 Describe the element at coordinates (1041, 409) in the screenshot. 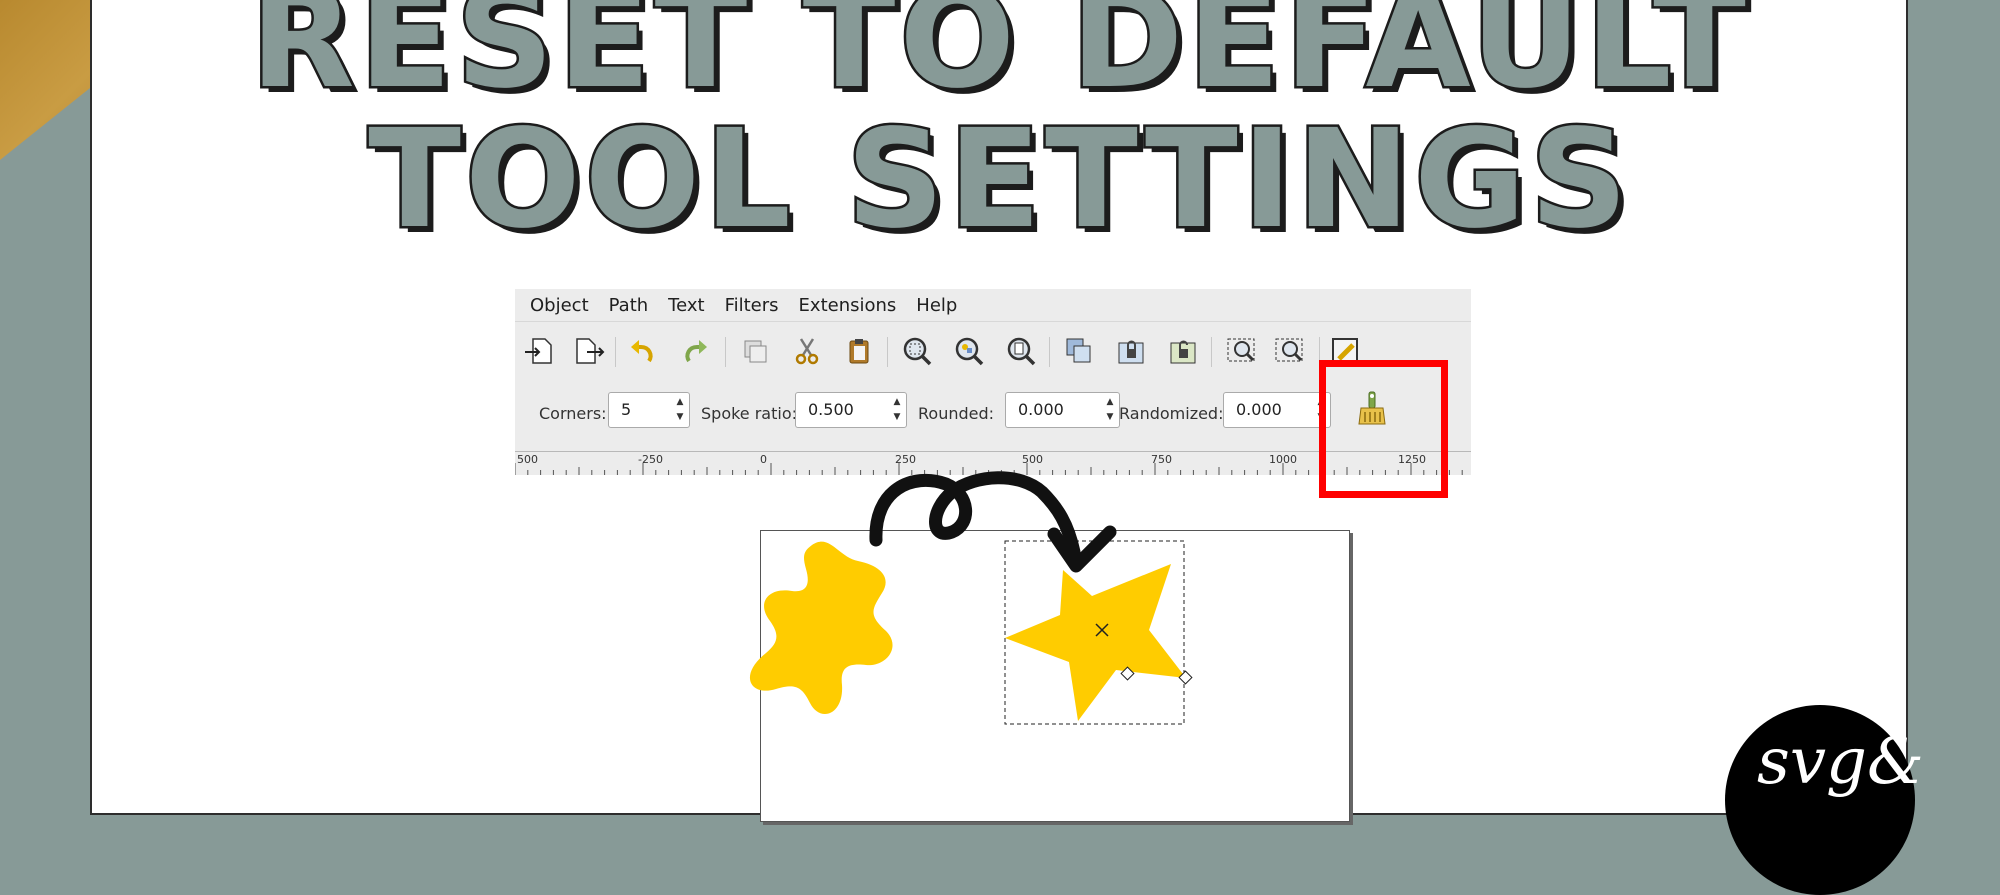

I see `rounded-value: 0.000` at that location.